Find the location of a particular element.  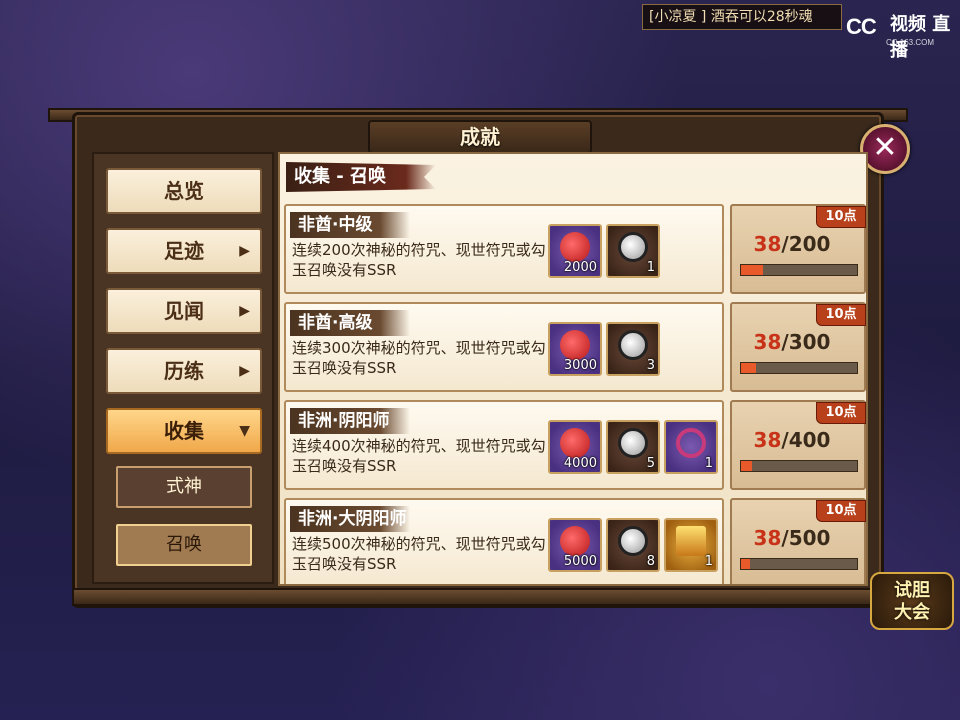

sidebar-subitem-label: 召唤 is located at coordinates (184, 544).